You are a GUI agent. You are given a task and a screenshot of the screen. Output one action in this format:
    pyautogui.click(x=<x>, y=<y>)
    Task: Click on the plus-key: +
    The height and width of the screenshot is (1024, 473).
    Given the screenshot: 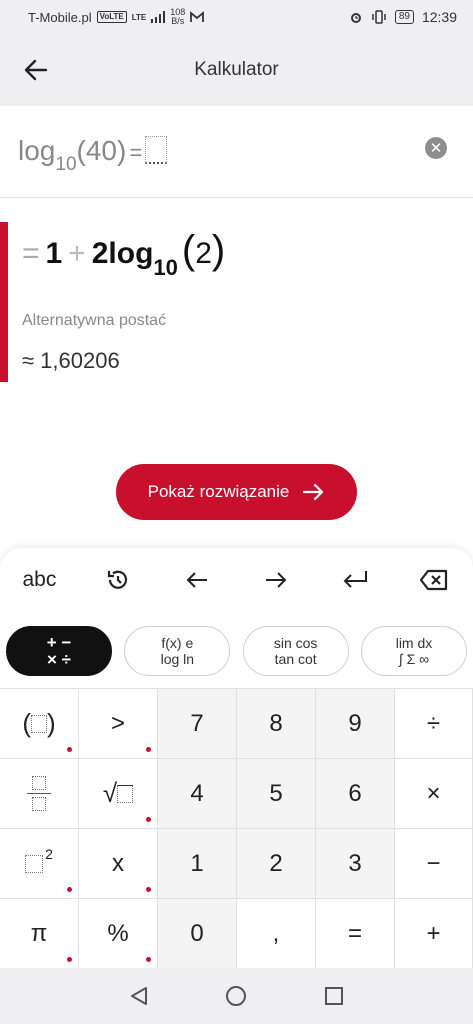 What is the action you would take?
    pyautogui.click(x=434, y=934)
    